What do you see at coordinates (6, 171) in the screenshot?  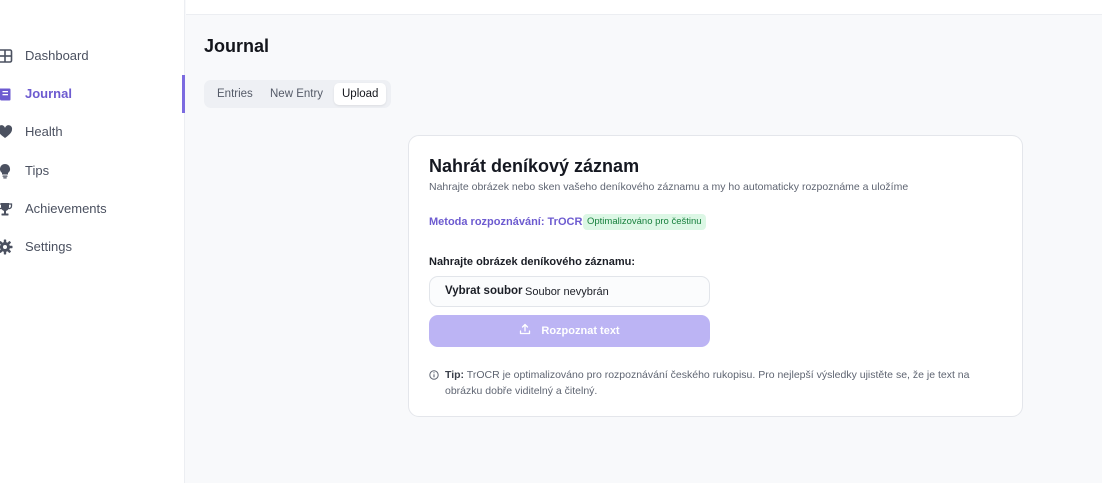 I see `lightbulb-icon` at bounding box center [6, 171].